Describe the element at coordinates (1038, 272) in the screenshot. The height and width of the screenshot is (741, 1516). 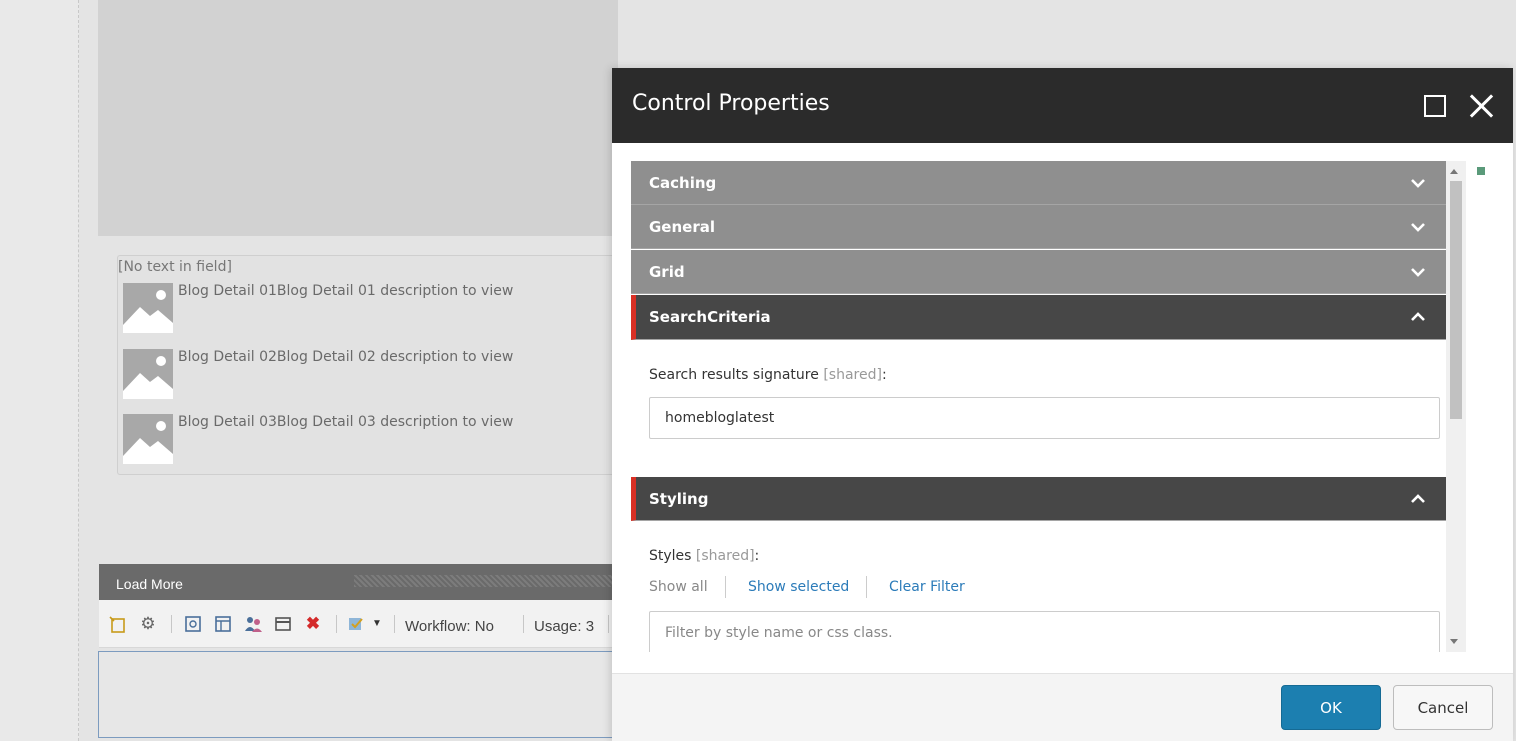
I see `section-grid: Grid` at that location.